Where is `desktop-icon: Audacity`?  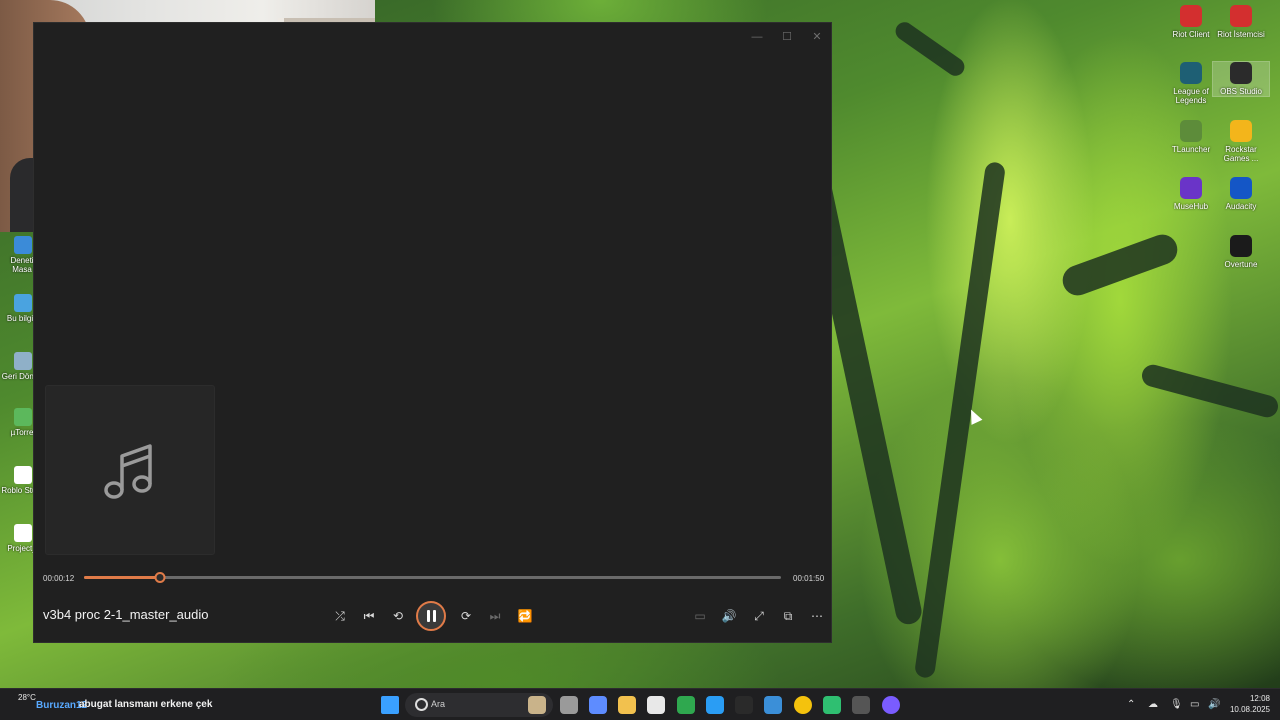 desktop-icon: Audacity is located at coordinates (1241, 194).